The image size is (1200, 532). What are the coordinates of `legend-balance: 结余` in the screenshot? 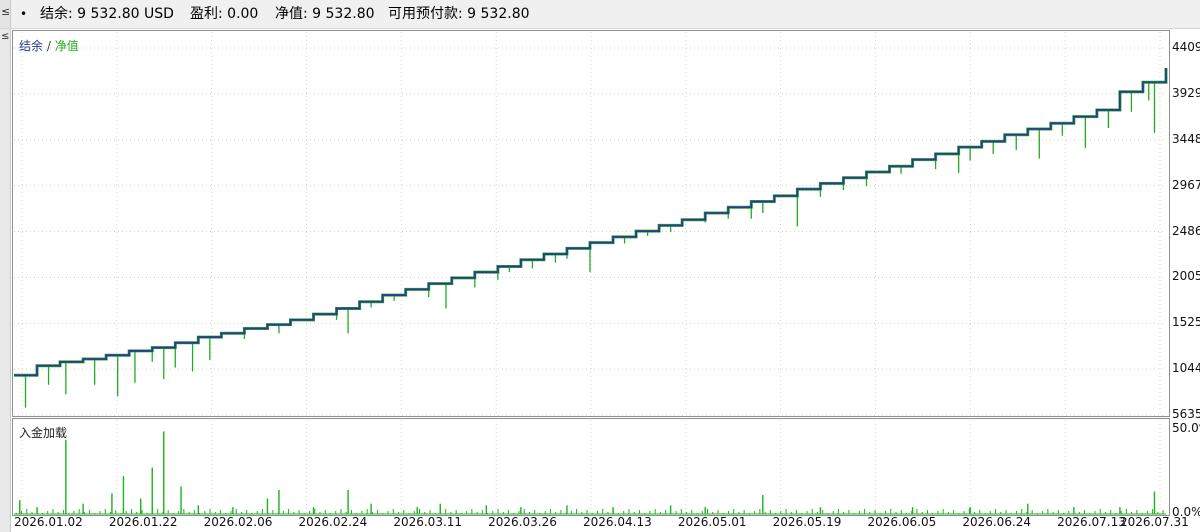 It's located at (31, 46).